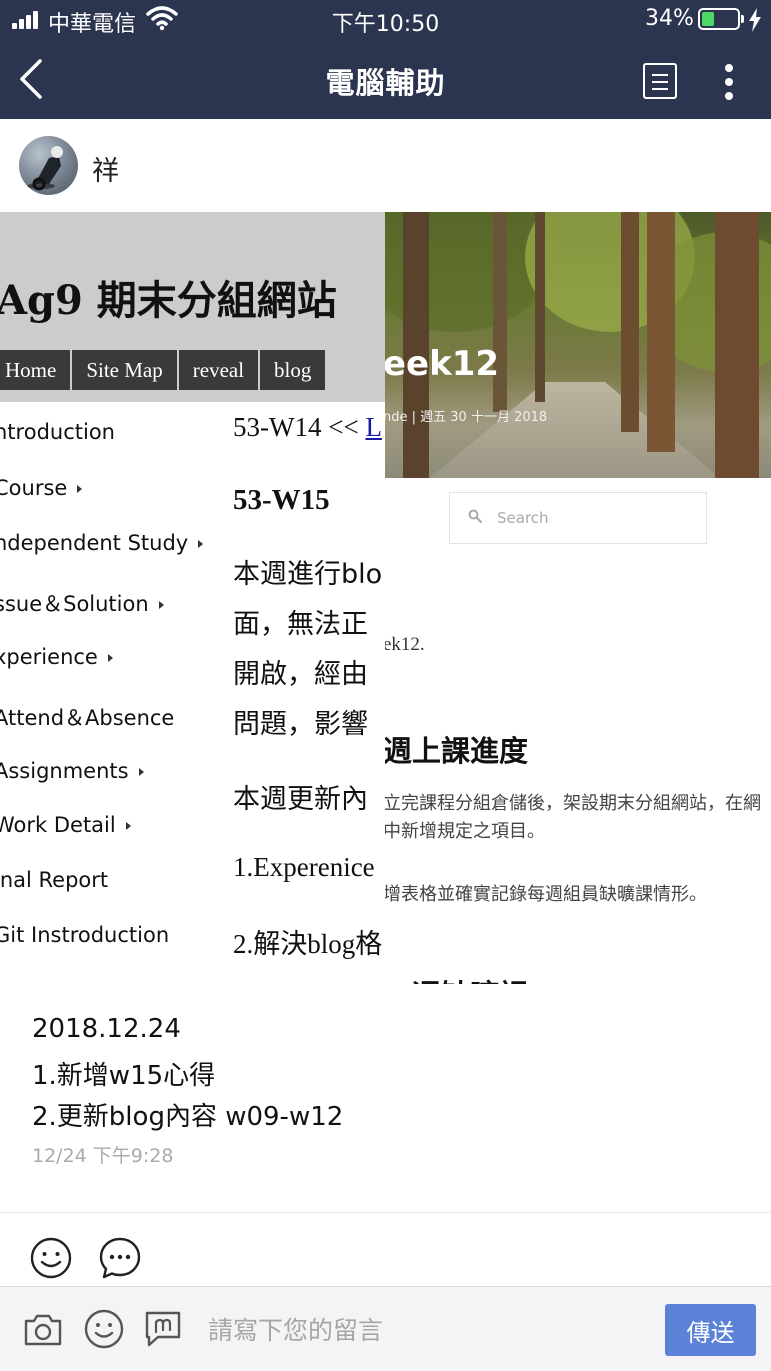  What do you see at coordinates (385, 20) in the screenshot?
I see `status-bar: 中華電信 下午10:50 34%` at bounding box center [385, 20].